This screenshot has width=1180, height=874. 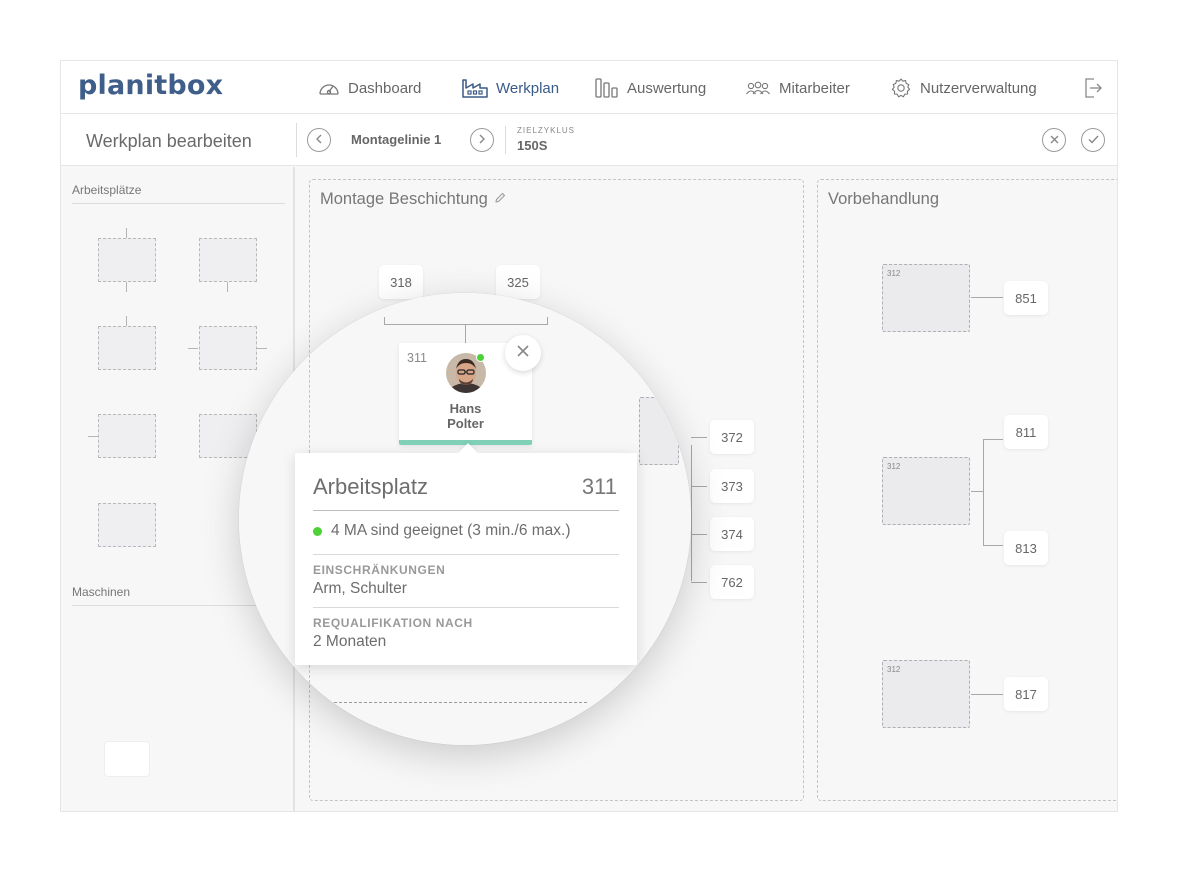 What do you see at coordinates (465, 408) in the screenshot?
I see `person-first-name: Hans` at bounding box center [465, 408].